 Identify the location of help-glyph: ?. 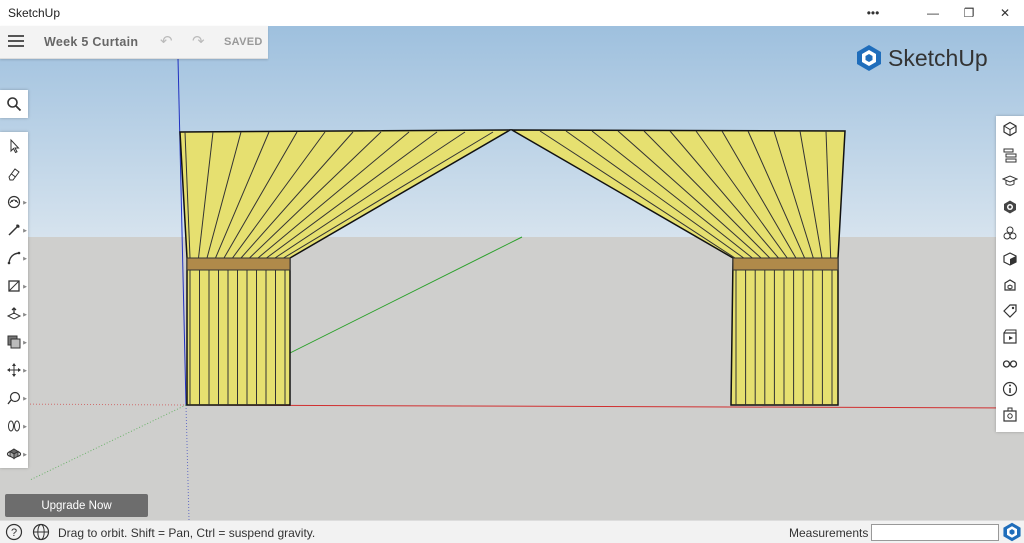
(14, 533).